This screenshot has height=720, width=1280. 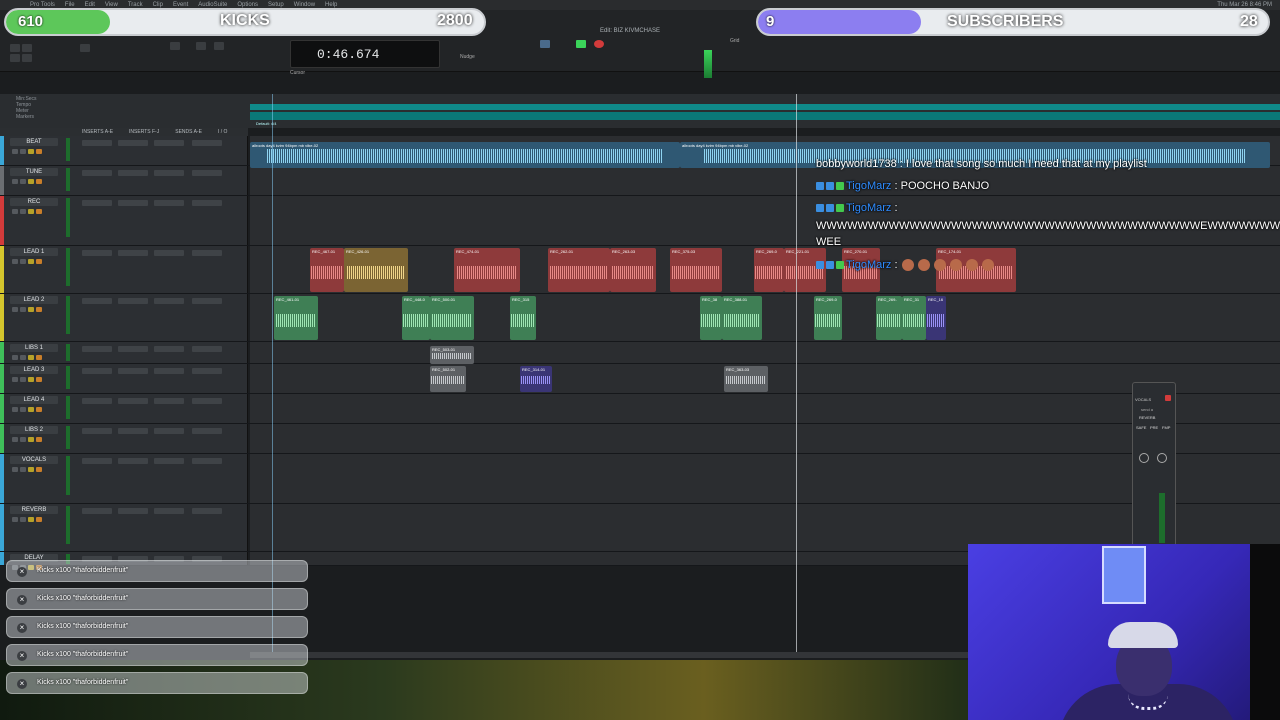 What do you see at coordinates (15, 58) in the screenshot?
I see `slip-mode-button` at bounding box center [15, 58].